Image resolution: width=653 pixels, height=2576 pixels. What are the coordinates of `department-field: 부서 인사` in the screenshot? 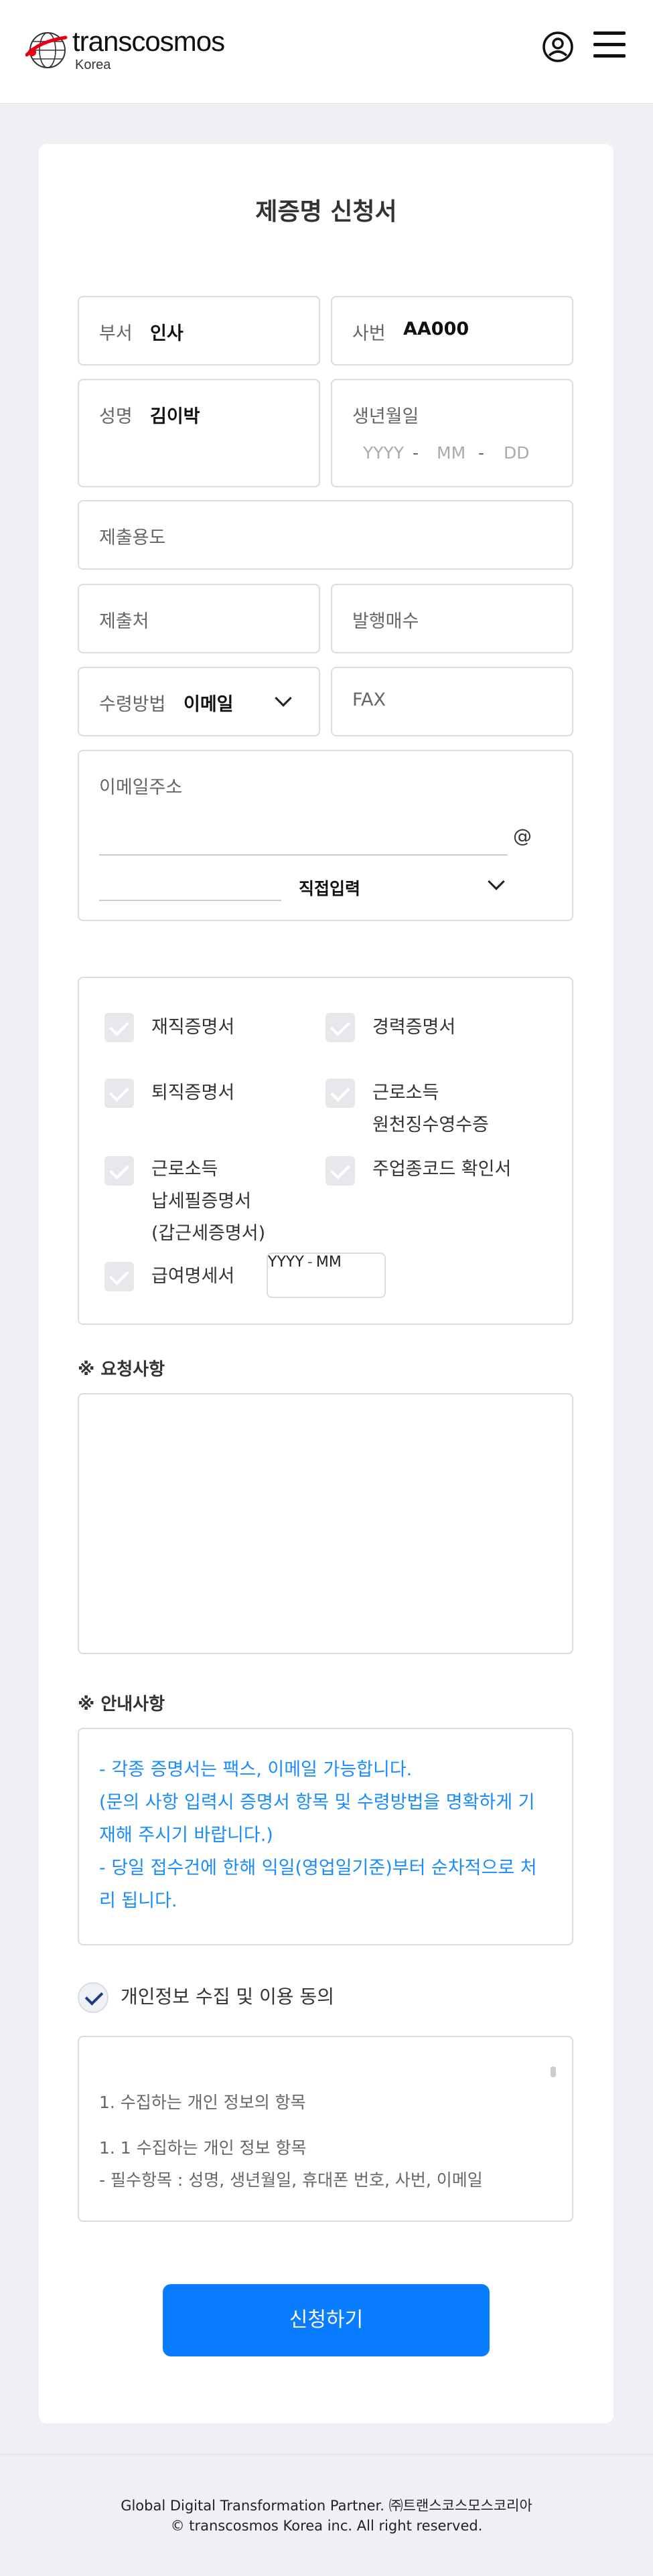 It's located at (199, 331).